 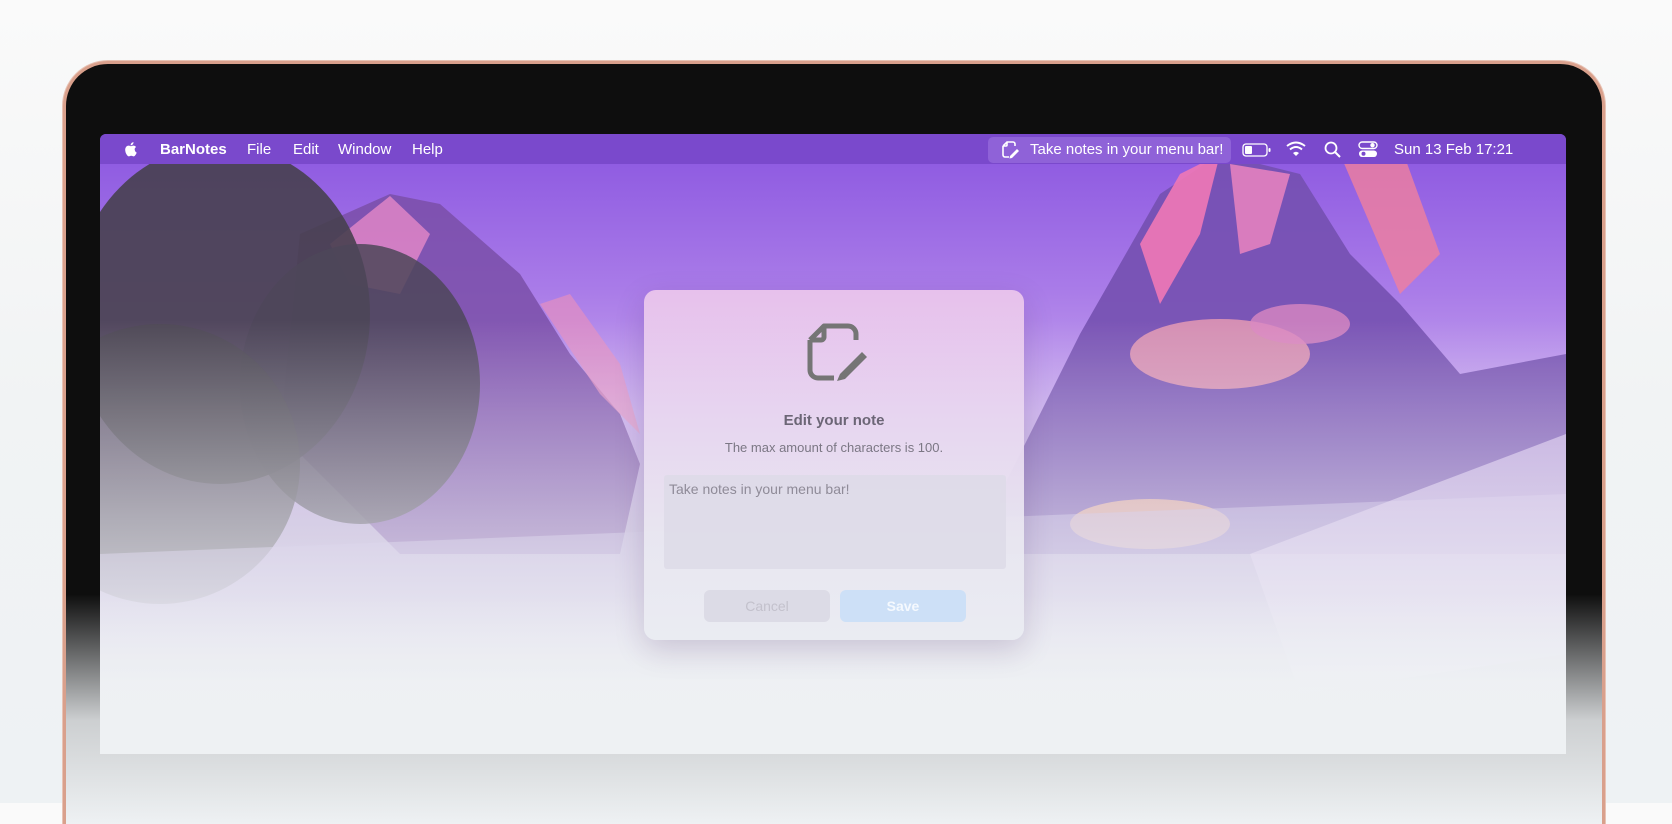 What do you see at coordinates (903, 606) in the screenshot?
I see `save-button: Save` at bounding box center [903, 606].